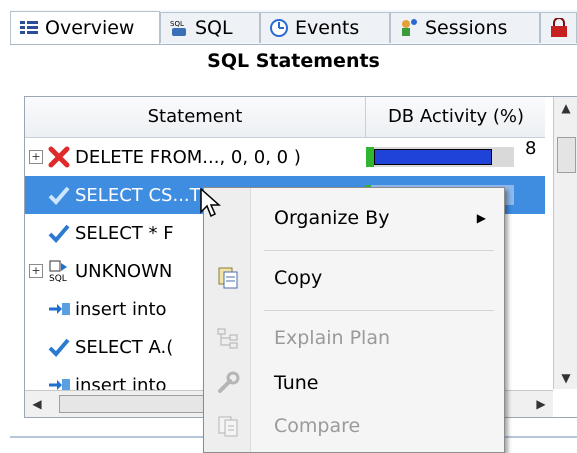 The image size is (577, 453). I want to click on tab-sessions: Sessions, so click(465, 27).